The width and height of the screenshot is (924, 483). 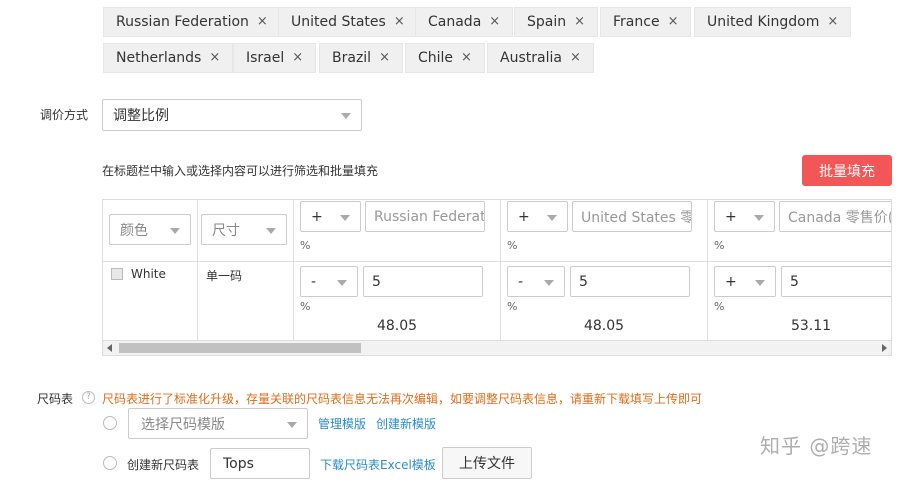 What do you see at coordinates (183, 424) in the screenshot?
I see `size-template-placeholder: 选择尺码模版` at bounding box center [183, 424].